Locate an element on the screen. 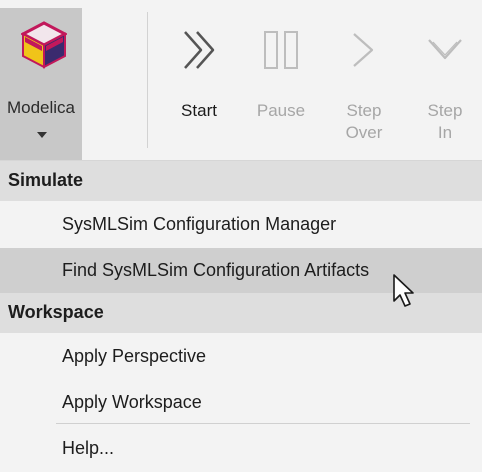 The width and height of the screenshot is (482, 472). menu-item-label: Find SysMLSim Configuration Artifacts is located at coordinates (216, 270).